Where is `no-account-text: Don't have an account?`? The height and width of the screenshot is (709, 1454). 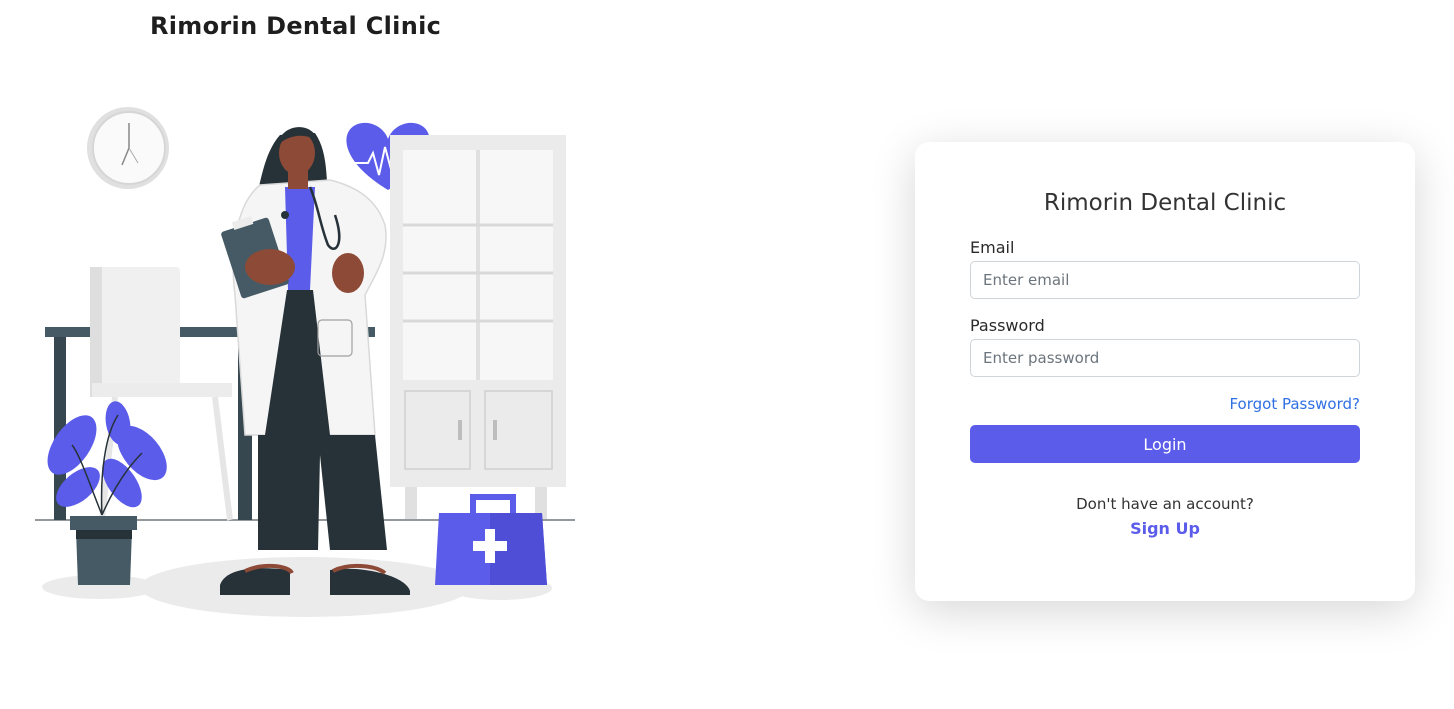
no-account-text: Don't have an account? is located at coordinates (1165, 504).